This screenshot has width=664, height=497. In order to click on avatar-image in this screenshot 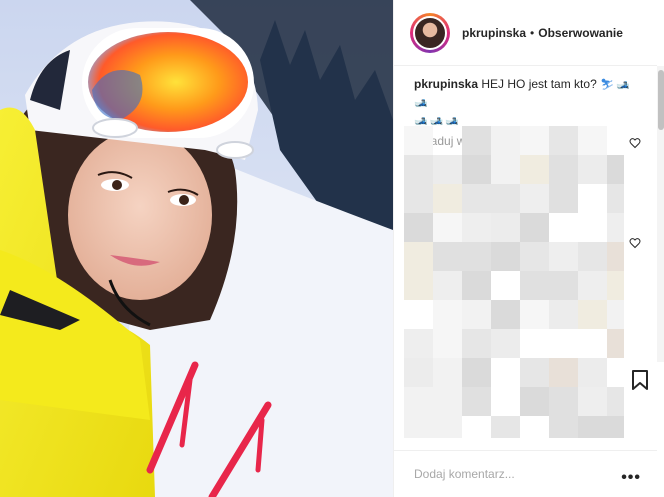, I will do `click(430, 32)`.